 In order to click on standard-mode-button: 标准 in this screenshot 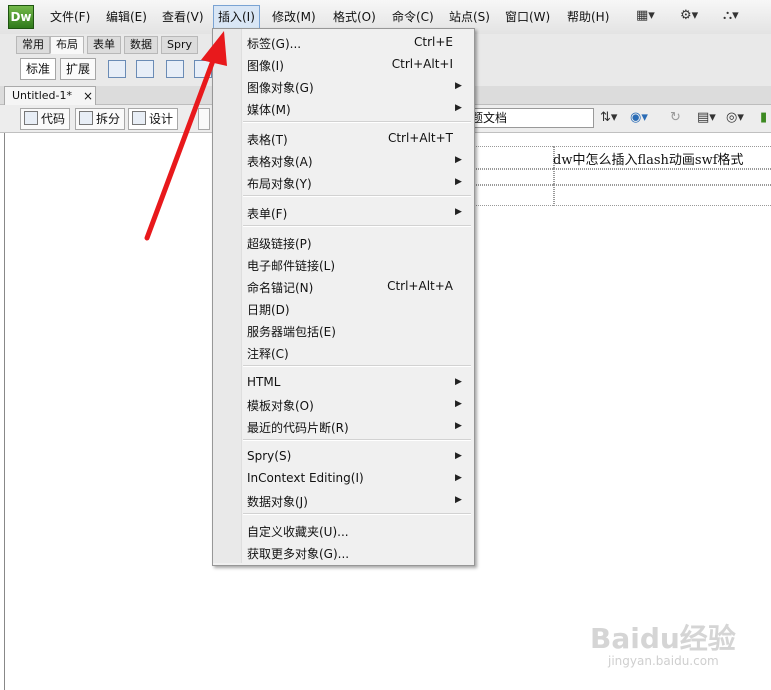, I will do `click(38, 69)`.